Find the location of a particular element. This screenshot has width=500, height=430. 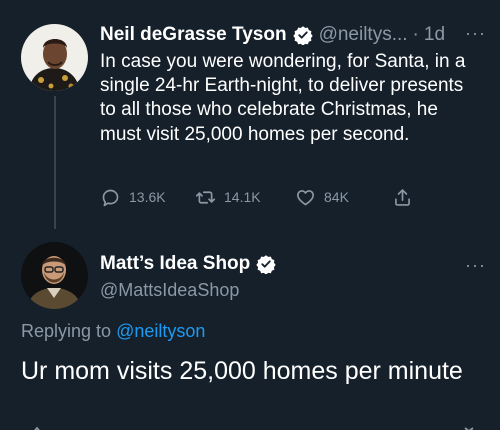

reply-icon is located at coordinates (110, 197).